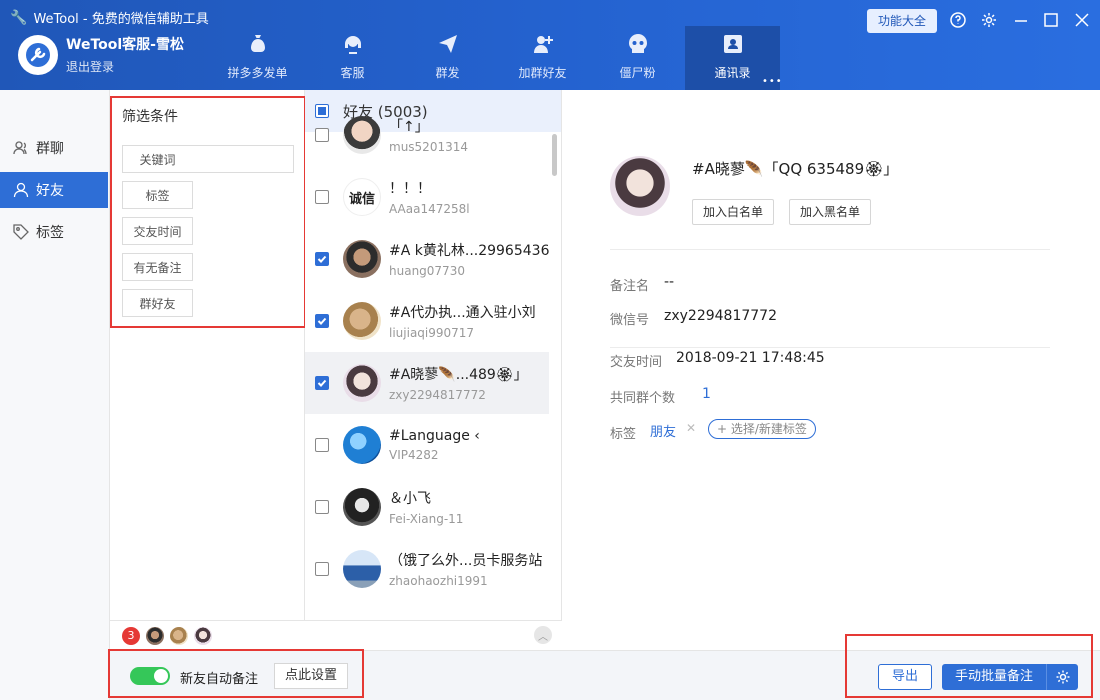 The height and width of the screenshot is (700, 1100). I want to click on wrench-icon: 🔧, so click(19, 17).